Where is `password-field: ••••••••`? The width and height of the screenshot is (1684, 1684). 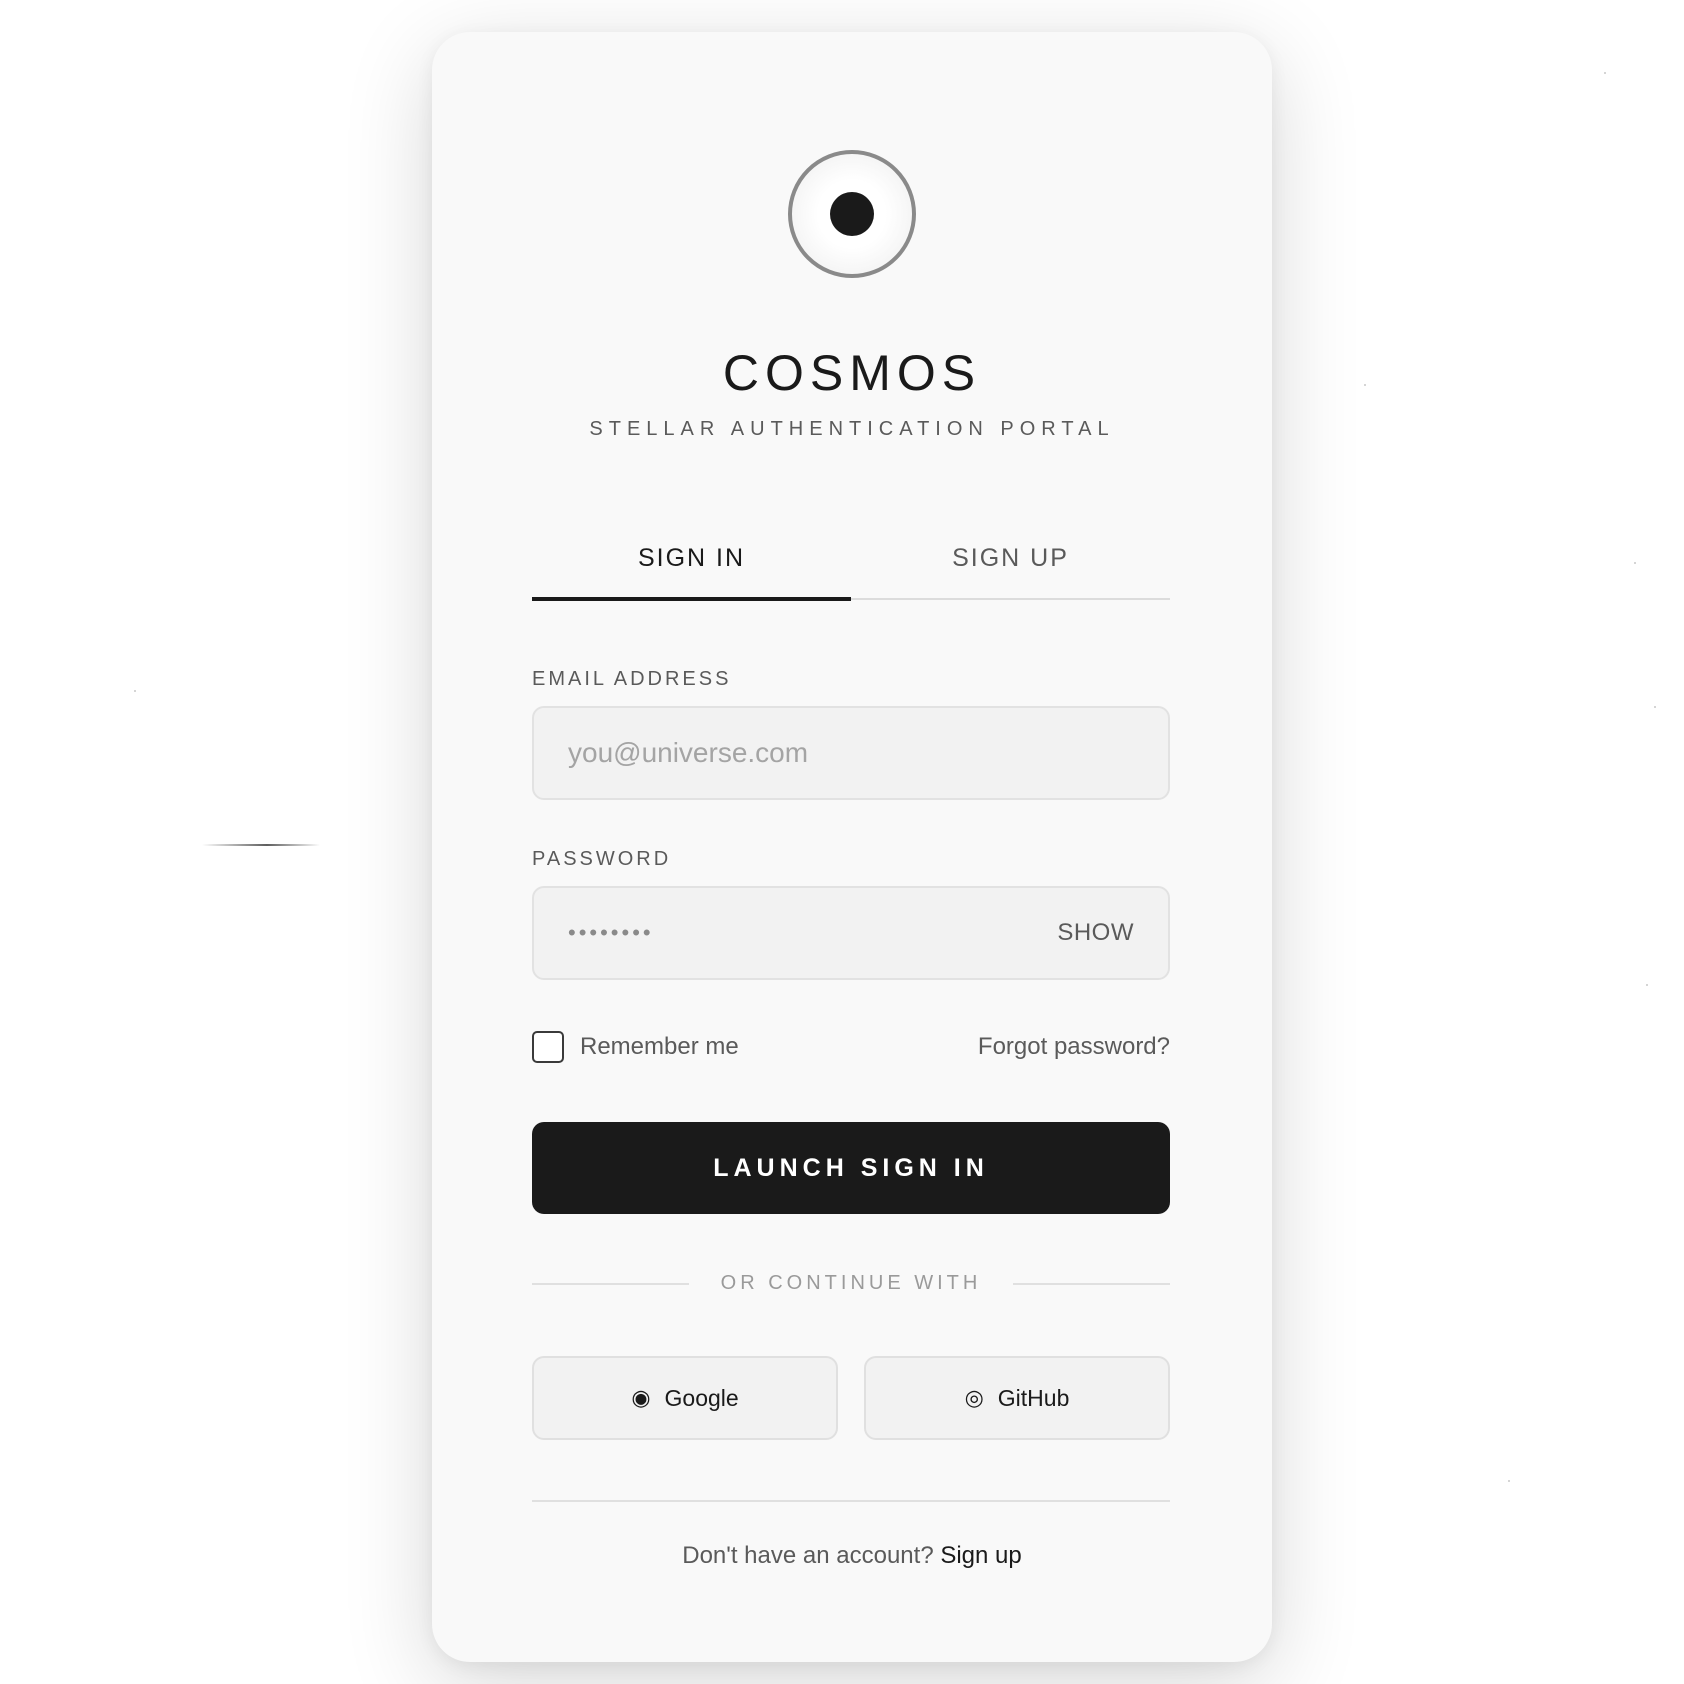
password-field: •••••••• is located at coordinates (812, 933).